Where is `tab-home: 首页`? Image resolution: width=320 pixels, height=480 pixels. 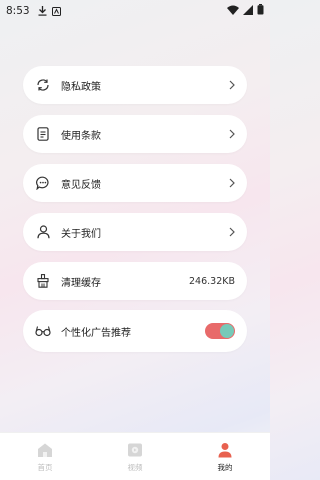
tab-home: 首页 is located at coordinates (45, 457).